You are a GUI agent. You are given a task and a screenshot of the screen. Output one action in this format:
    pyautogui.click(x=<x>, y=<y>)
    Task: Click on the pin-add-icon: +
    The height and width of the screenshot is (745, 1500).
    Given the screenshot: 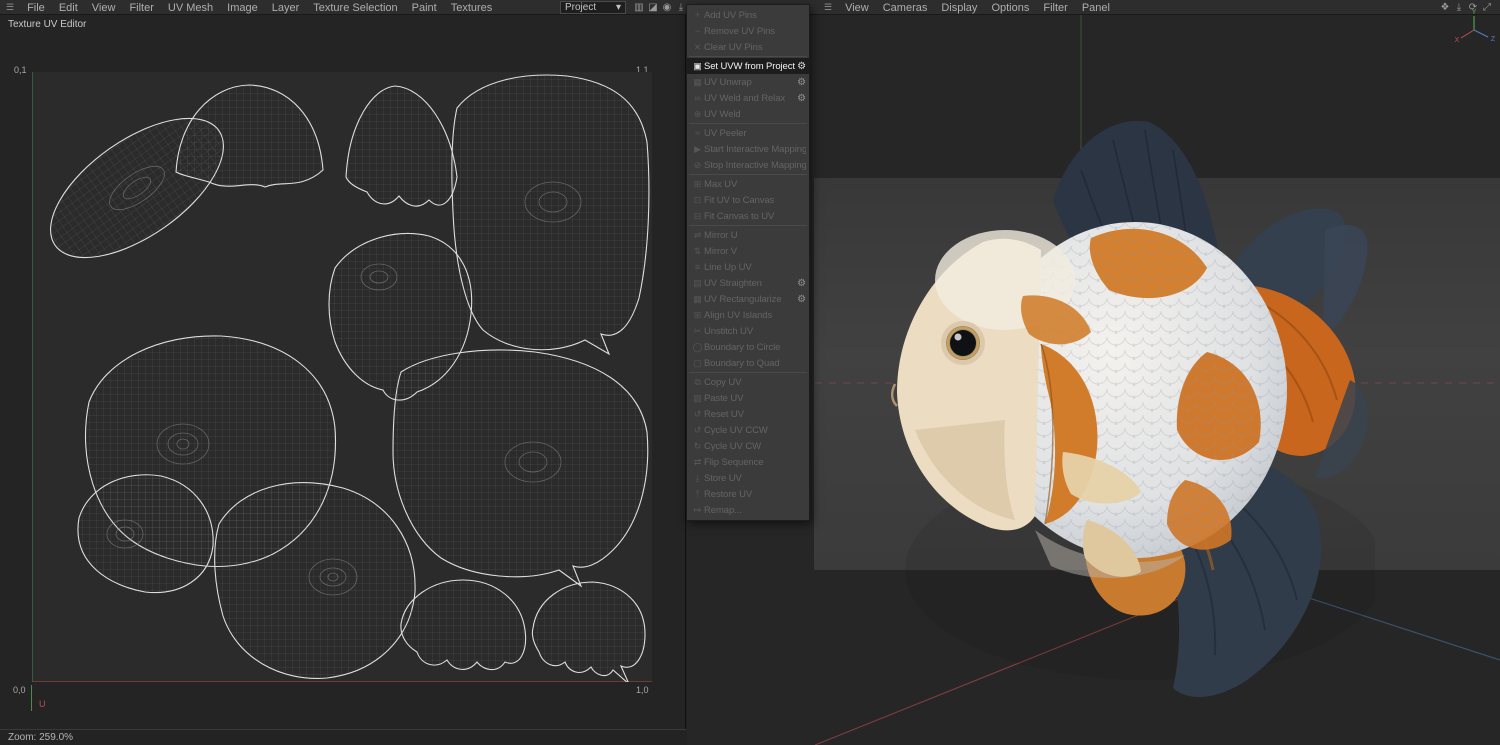 What is the action you would take?
    pyautogui.click(x=697, y=15)
    